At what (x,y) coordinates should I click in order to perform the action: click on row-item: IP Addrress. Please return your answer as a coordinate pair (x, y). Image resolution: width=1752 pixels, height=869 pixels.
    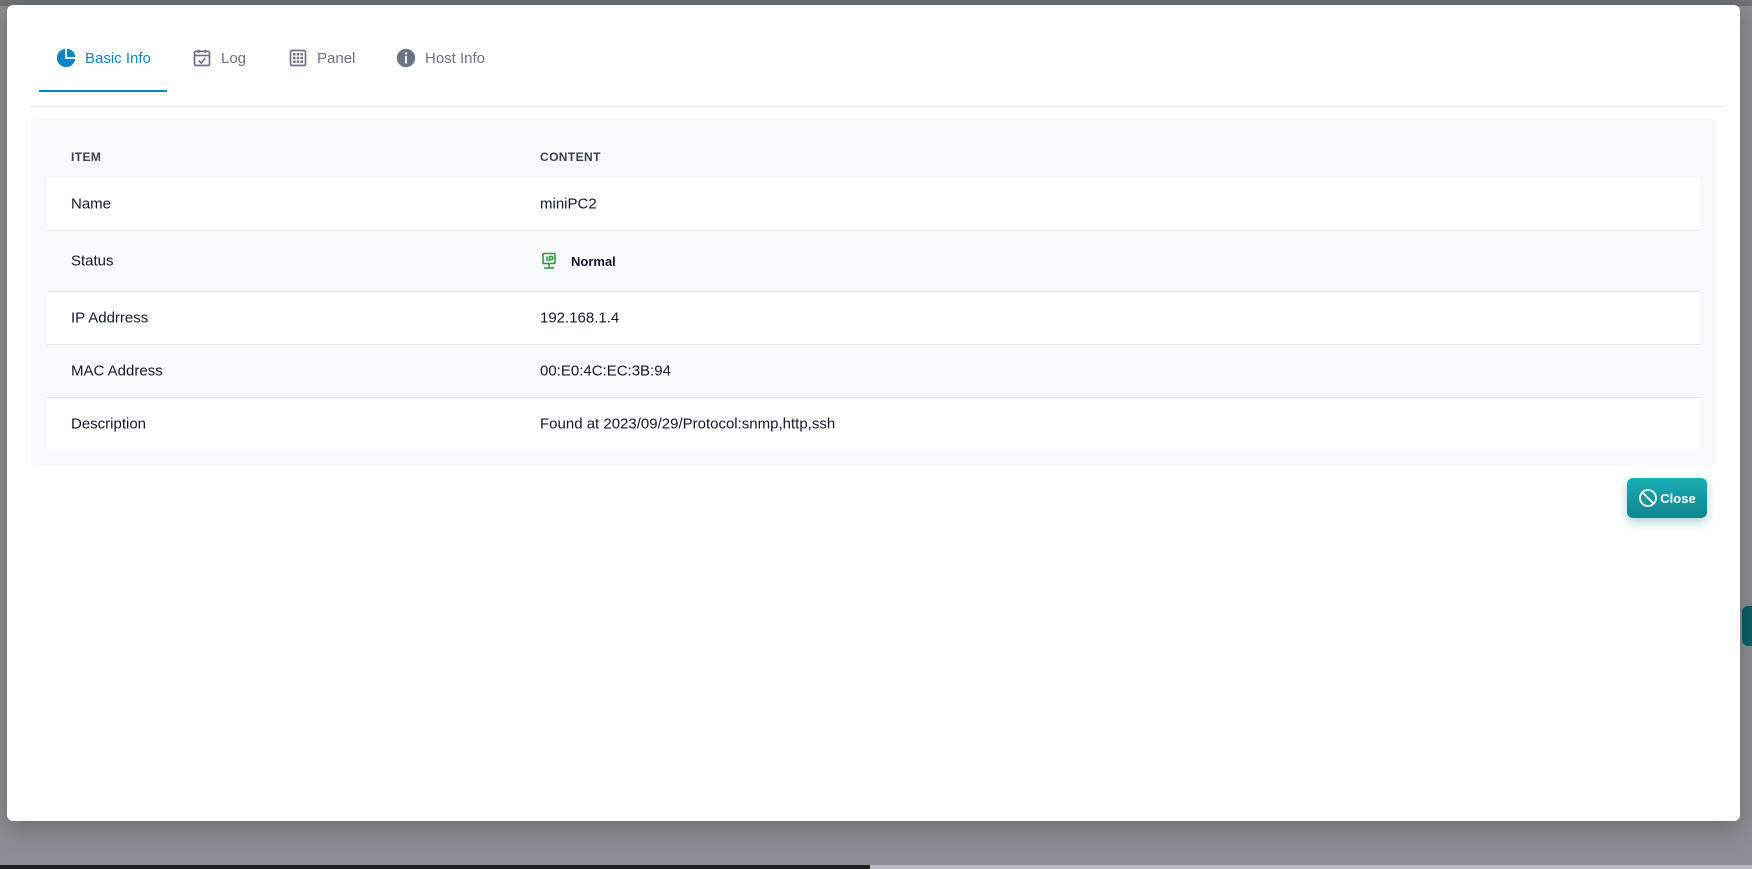
    Looking at the image, I should click on (110, 318).